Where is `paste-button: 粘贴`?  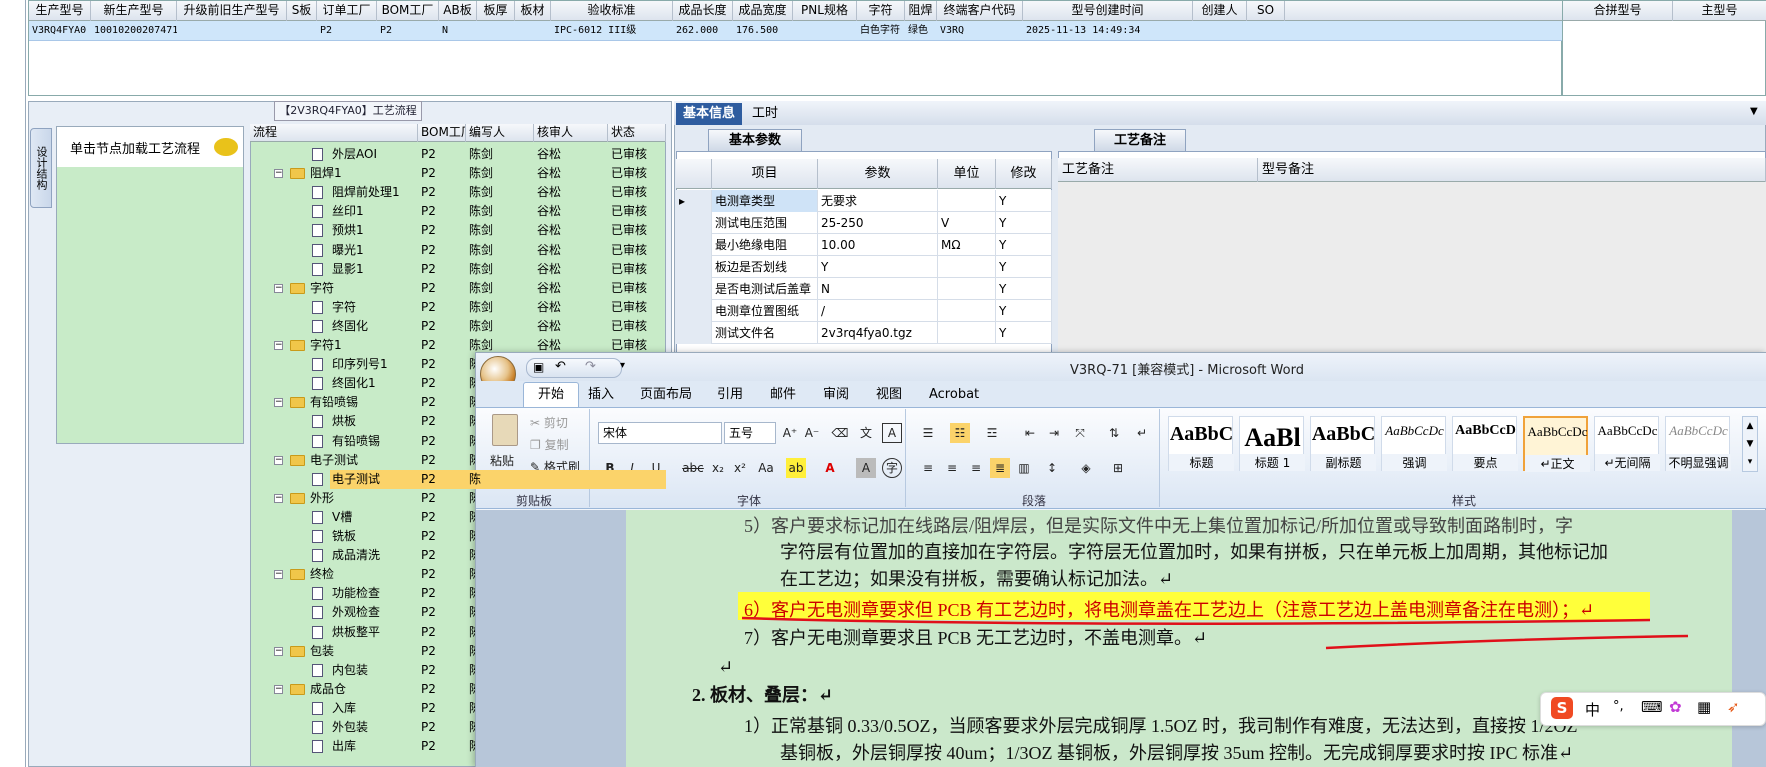
paste-button: 粘贴 is located at coordinates (502, 460).